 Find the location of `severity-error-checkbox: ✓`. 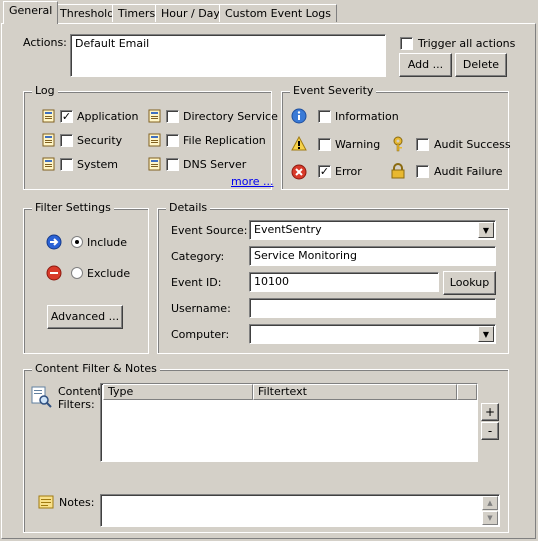

severity-error-checkbox: ✓ is located at coordinates (324, 171).